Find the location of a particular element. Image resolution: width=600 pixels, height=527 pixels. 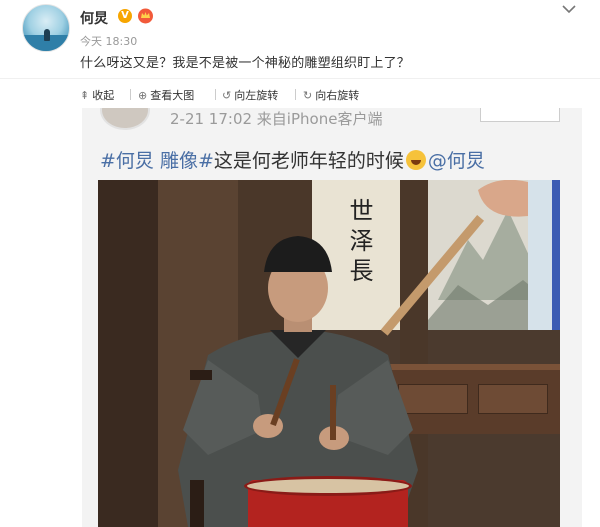

zoom-in-icon: ⊕ is located at coordinates (143, 95).